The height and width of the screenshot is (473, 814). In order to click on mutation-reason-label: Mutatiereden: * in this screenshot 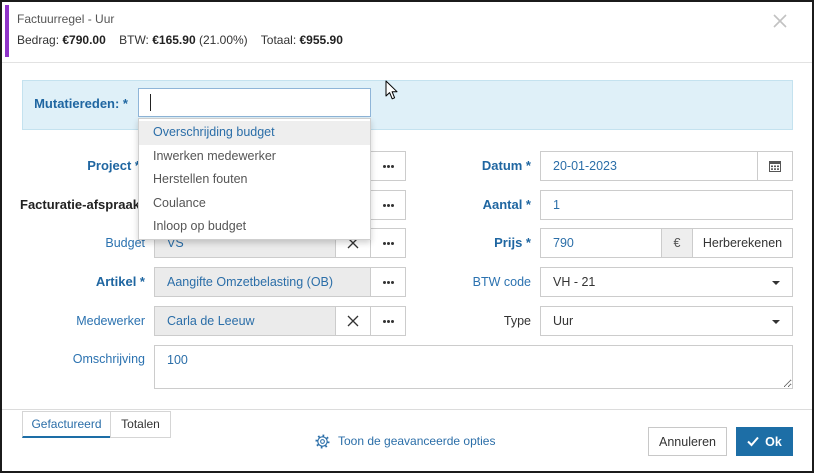, I will do `click(81, 103)`.